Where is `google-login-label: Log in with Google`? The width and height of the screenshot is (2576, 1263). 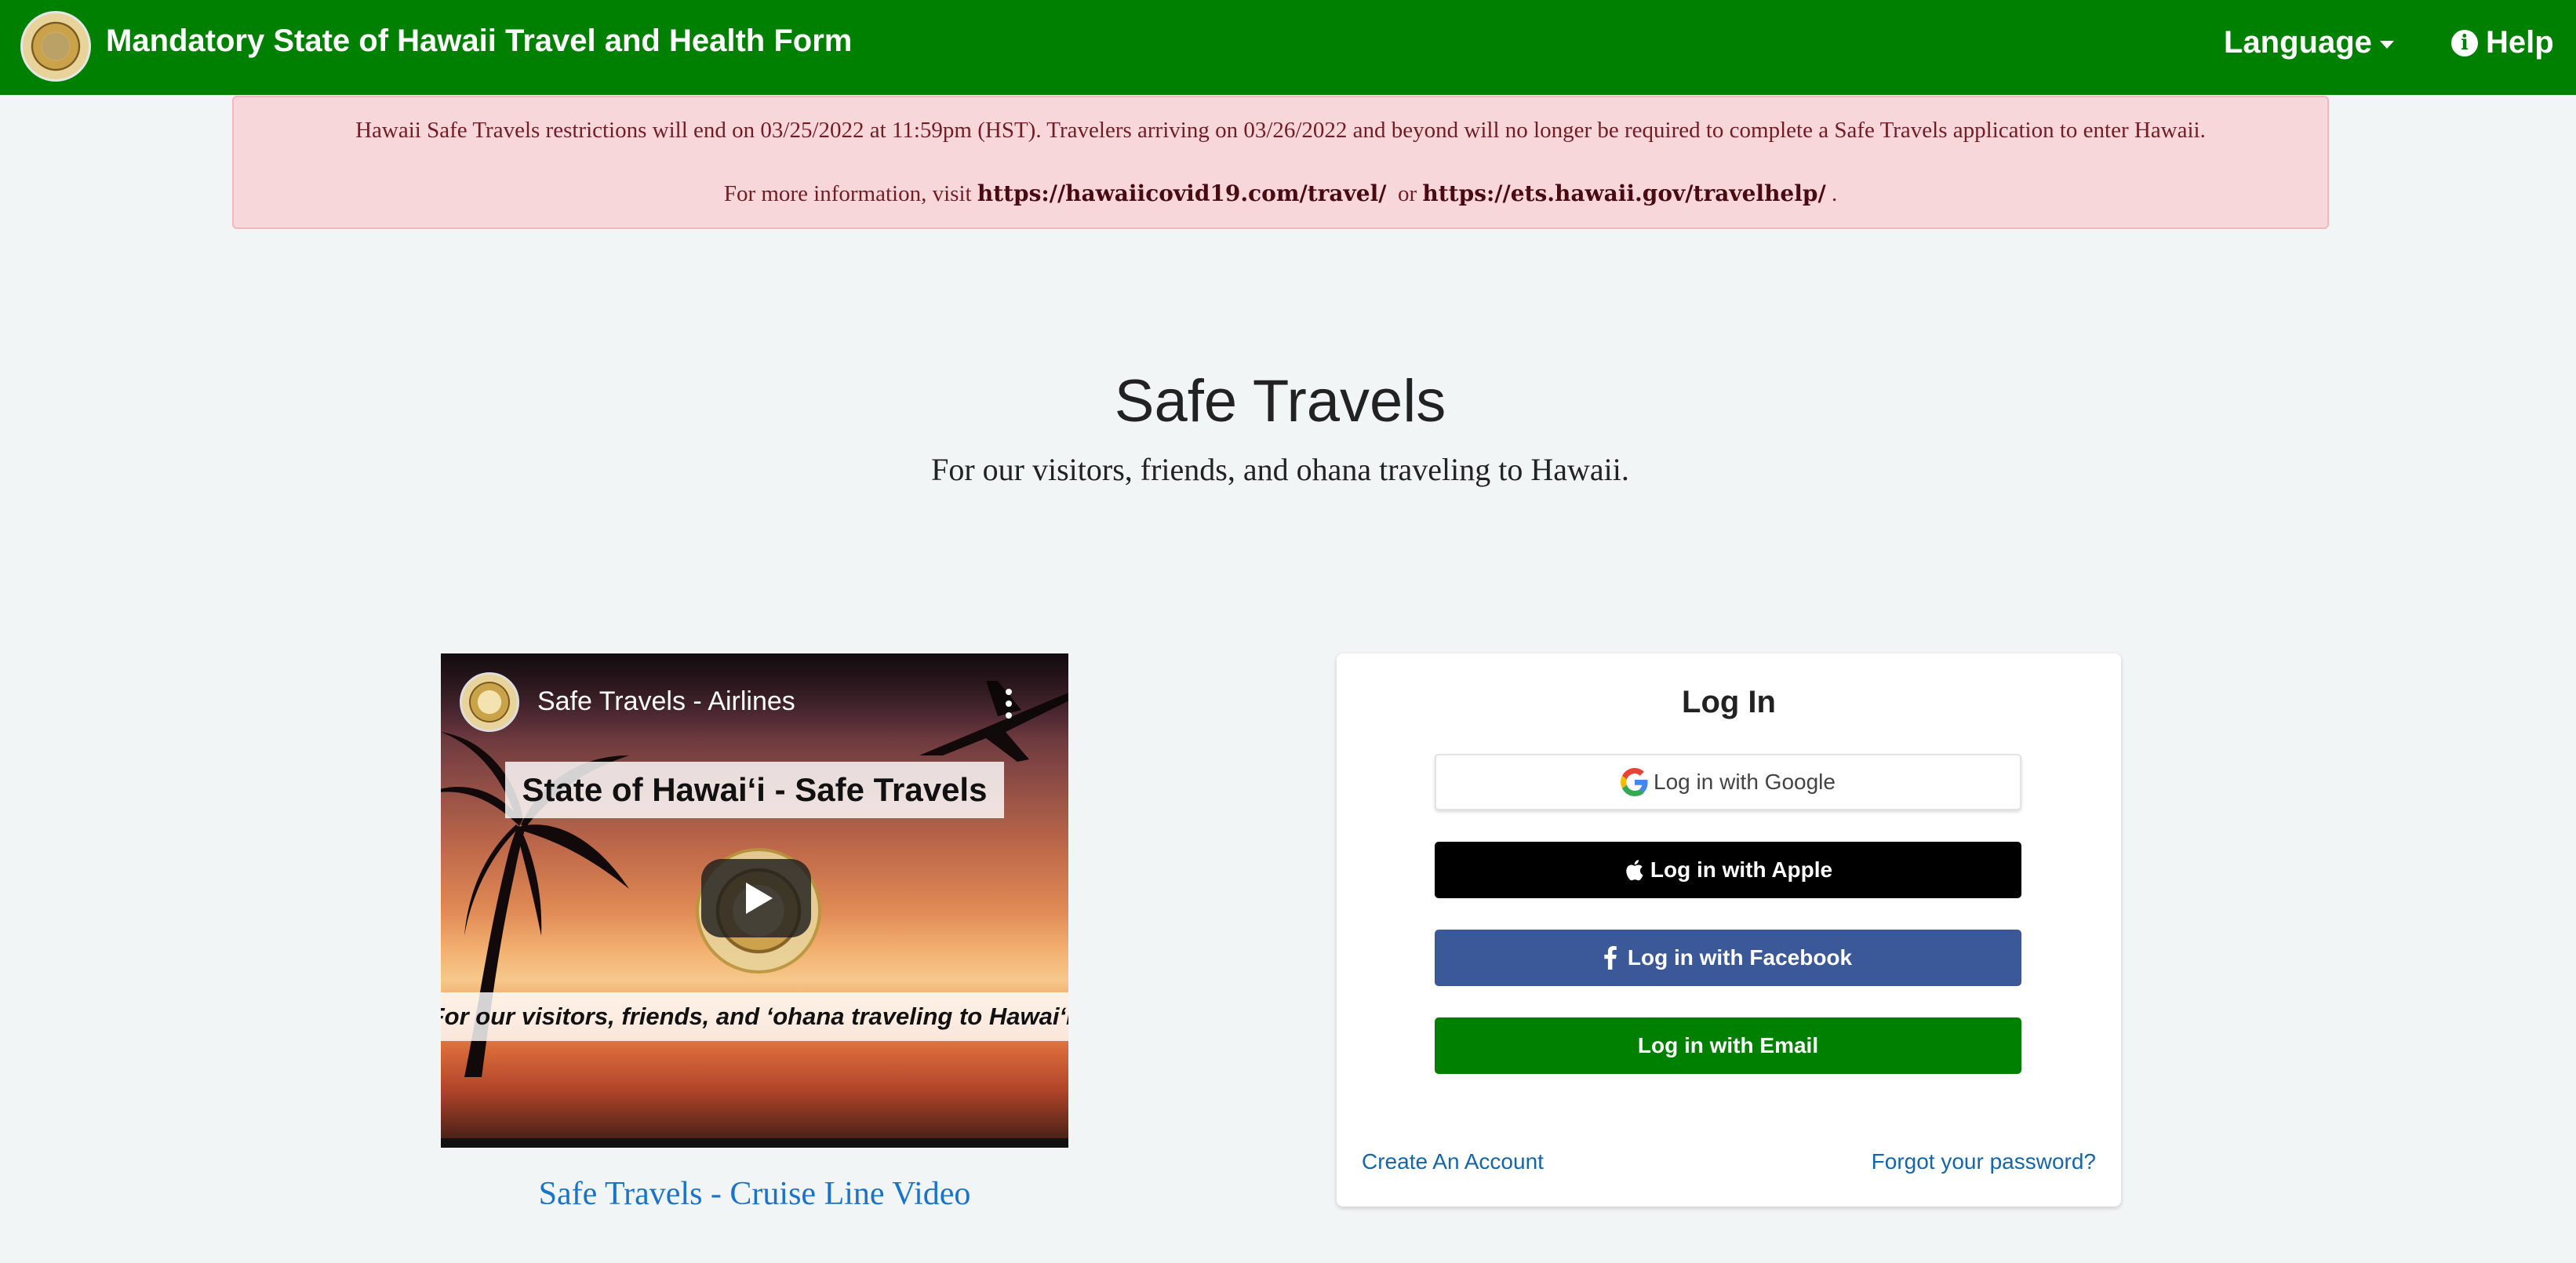
google-login-label: Log in with Google is located at coordinates (1745, 782).